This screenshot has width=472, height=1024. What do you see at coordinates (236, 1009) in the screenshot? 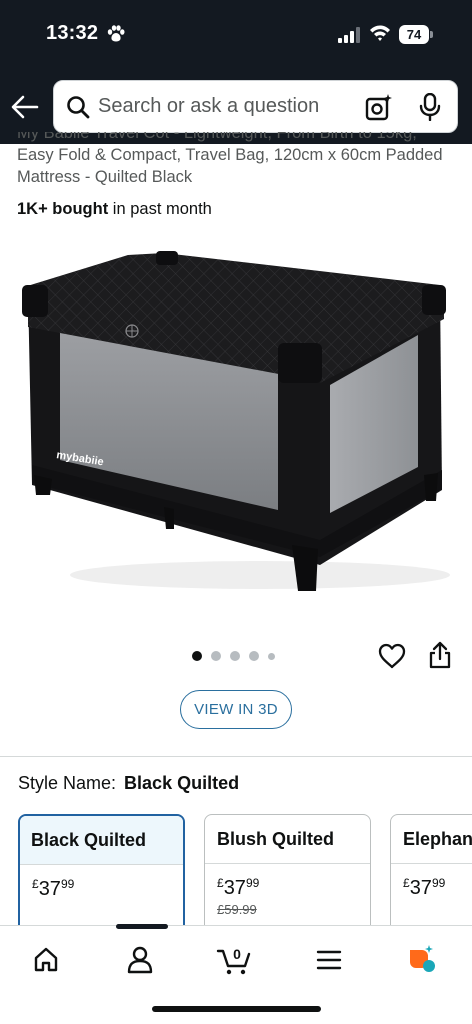
I see `home-indicator-bar` at bounding box center [236, 1009].